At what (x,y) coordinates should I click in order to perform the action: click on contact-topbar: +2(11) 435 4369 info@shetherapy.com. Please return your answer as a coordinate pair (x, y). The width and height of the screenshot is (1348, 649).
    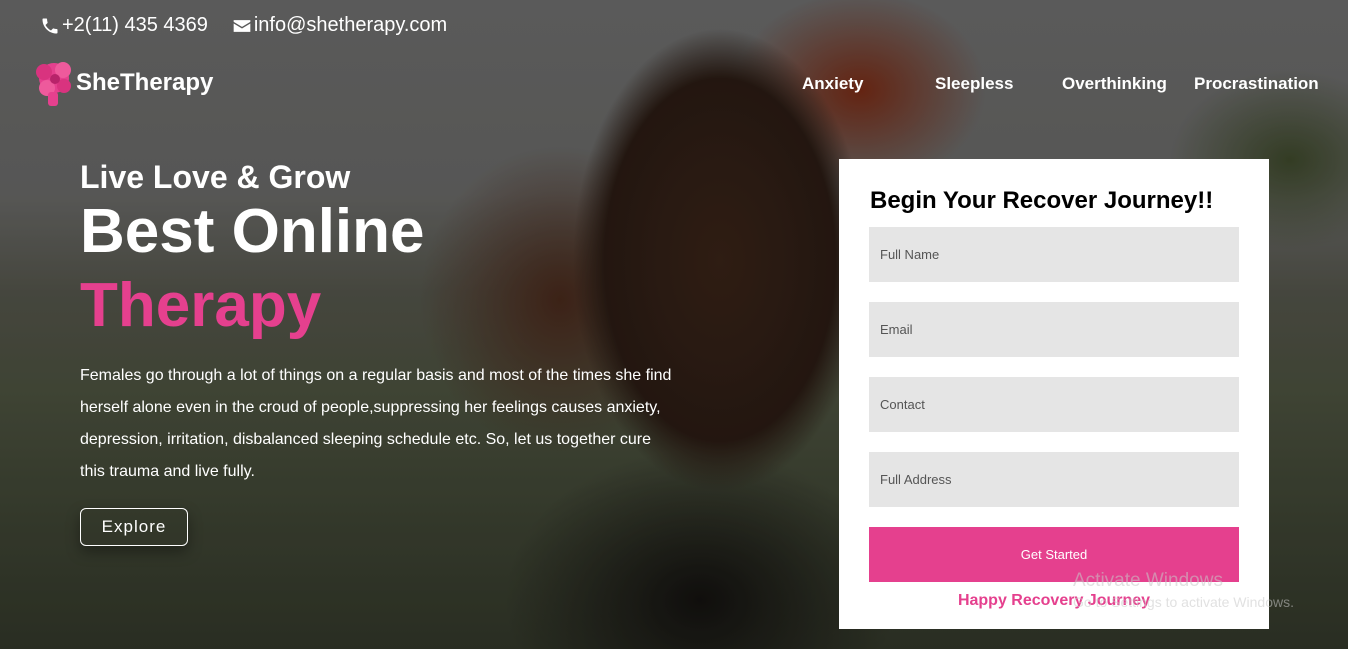
    Looking at the image, I should click on (243, 25).